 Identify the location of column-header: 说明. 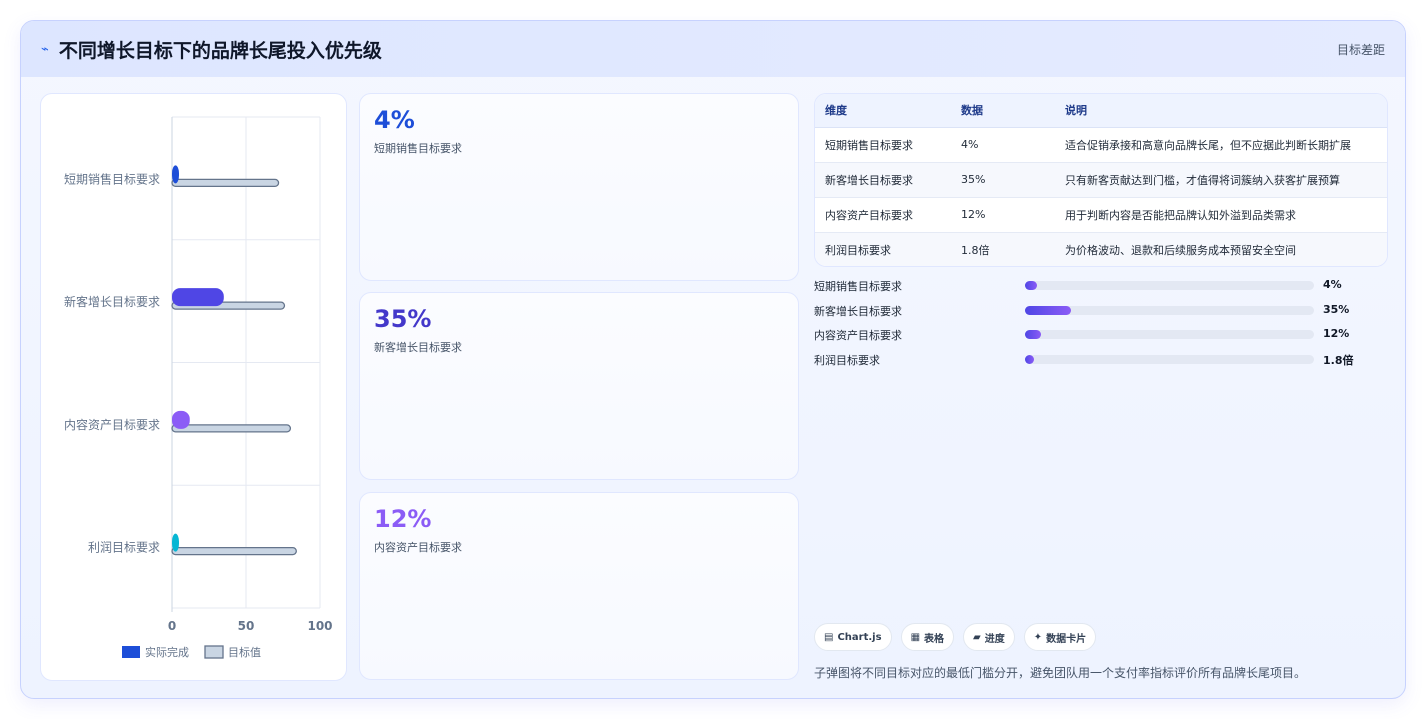
(1221, 111).